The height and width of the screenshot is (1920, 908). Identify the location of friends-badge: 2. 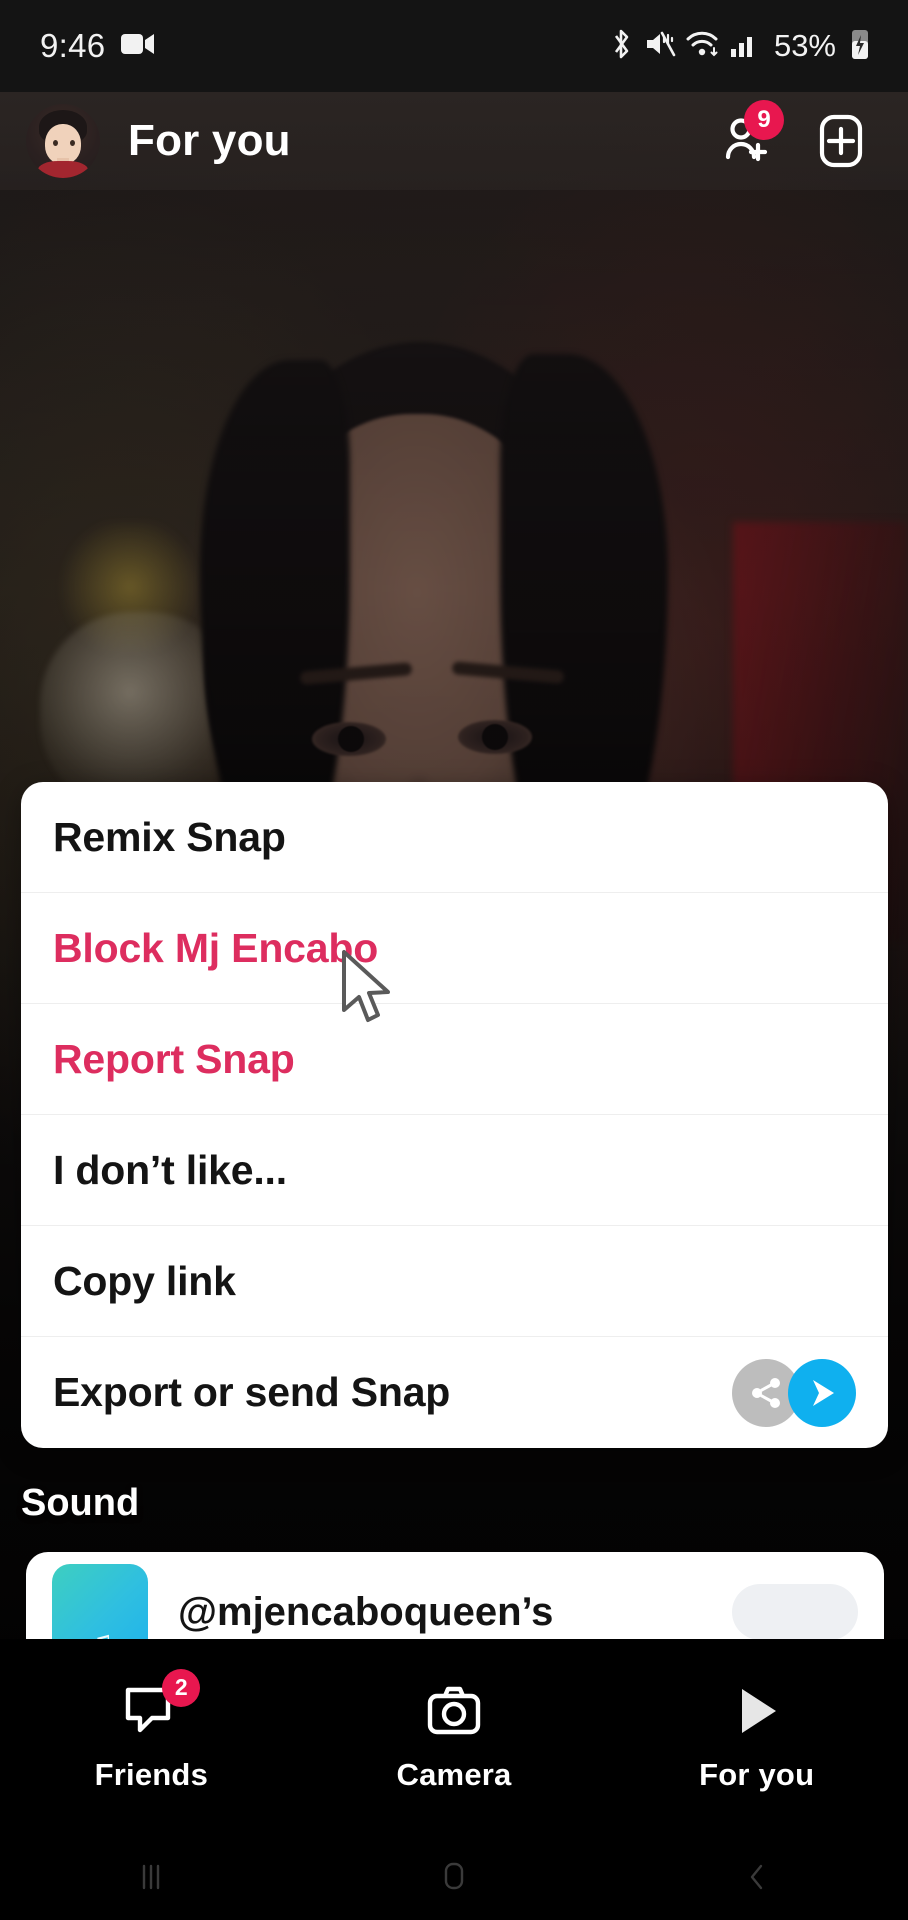
(181, 1687).